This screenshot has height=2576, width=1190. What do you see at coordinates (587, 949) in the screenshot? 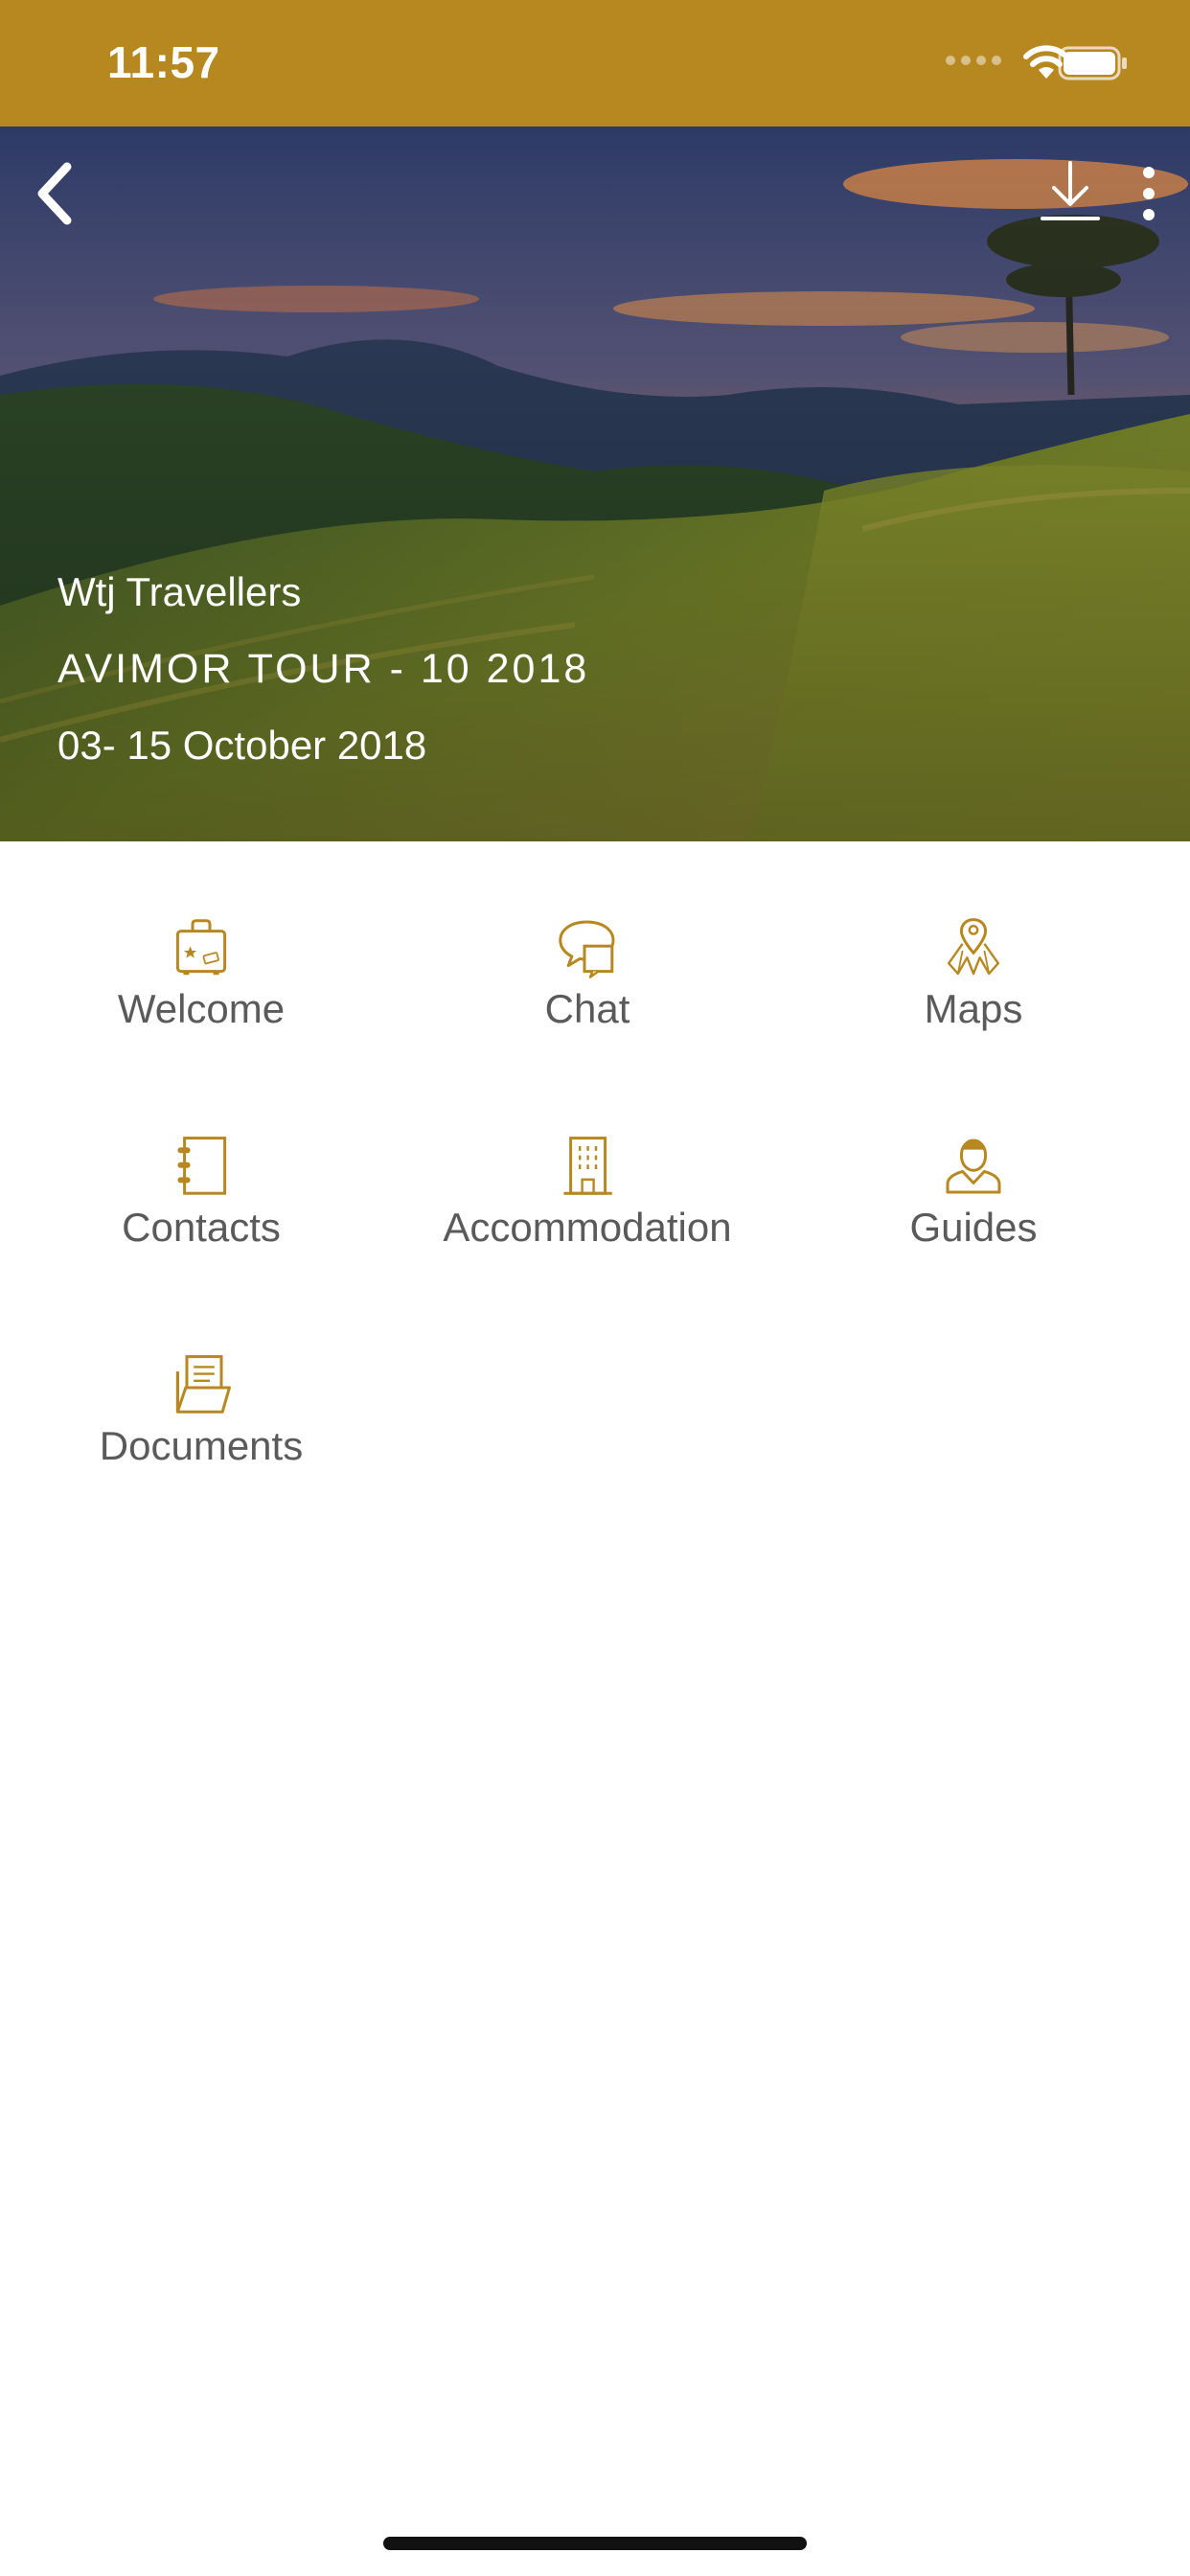
I see `chat-bubbles-icon` at bounding box center [587, 949].